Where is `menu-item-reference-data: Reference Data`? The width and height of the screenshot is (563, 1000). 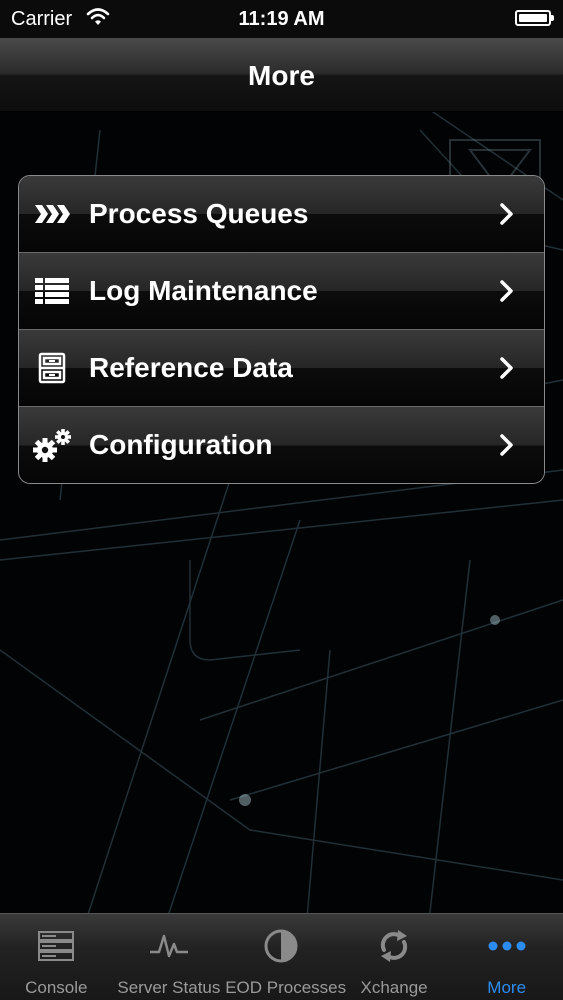 menu-item-reference-data: Reference Data is located at coordinates (281, 368).